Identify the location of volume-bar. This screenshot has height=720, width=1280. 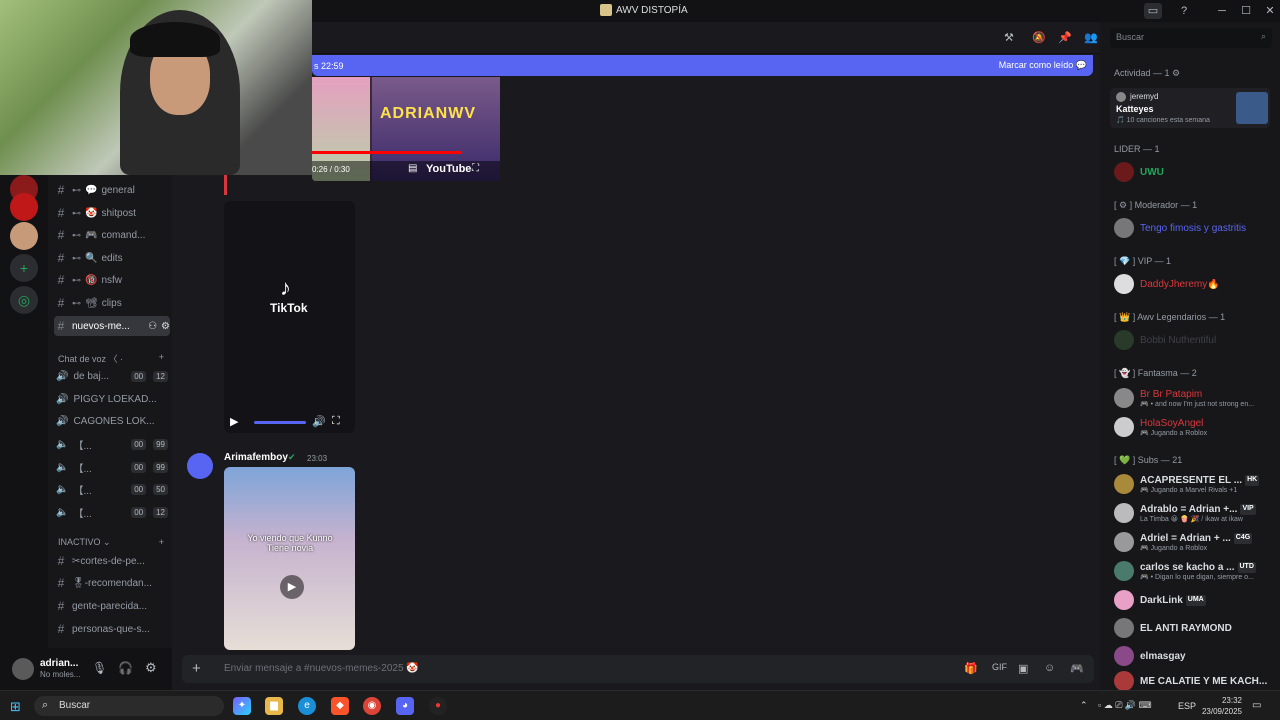
(280, 422).